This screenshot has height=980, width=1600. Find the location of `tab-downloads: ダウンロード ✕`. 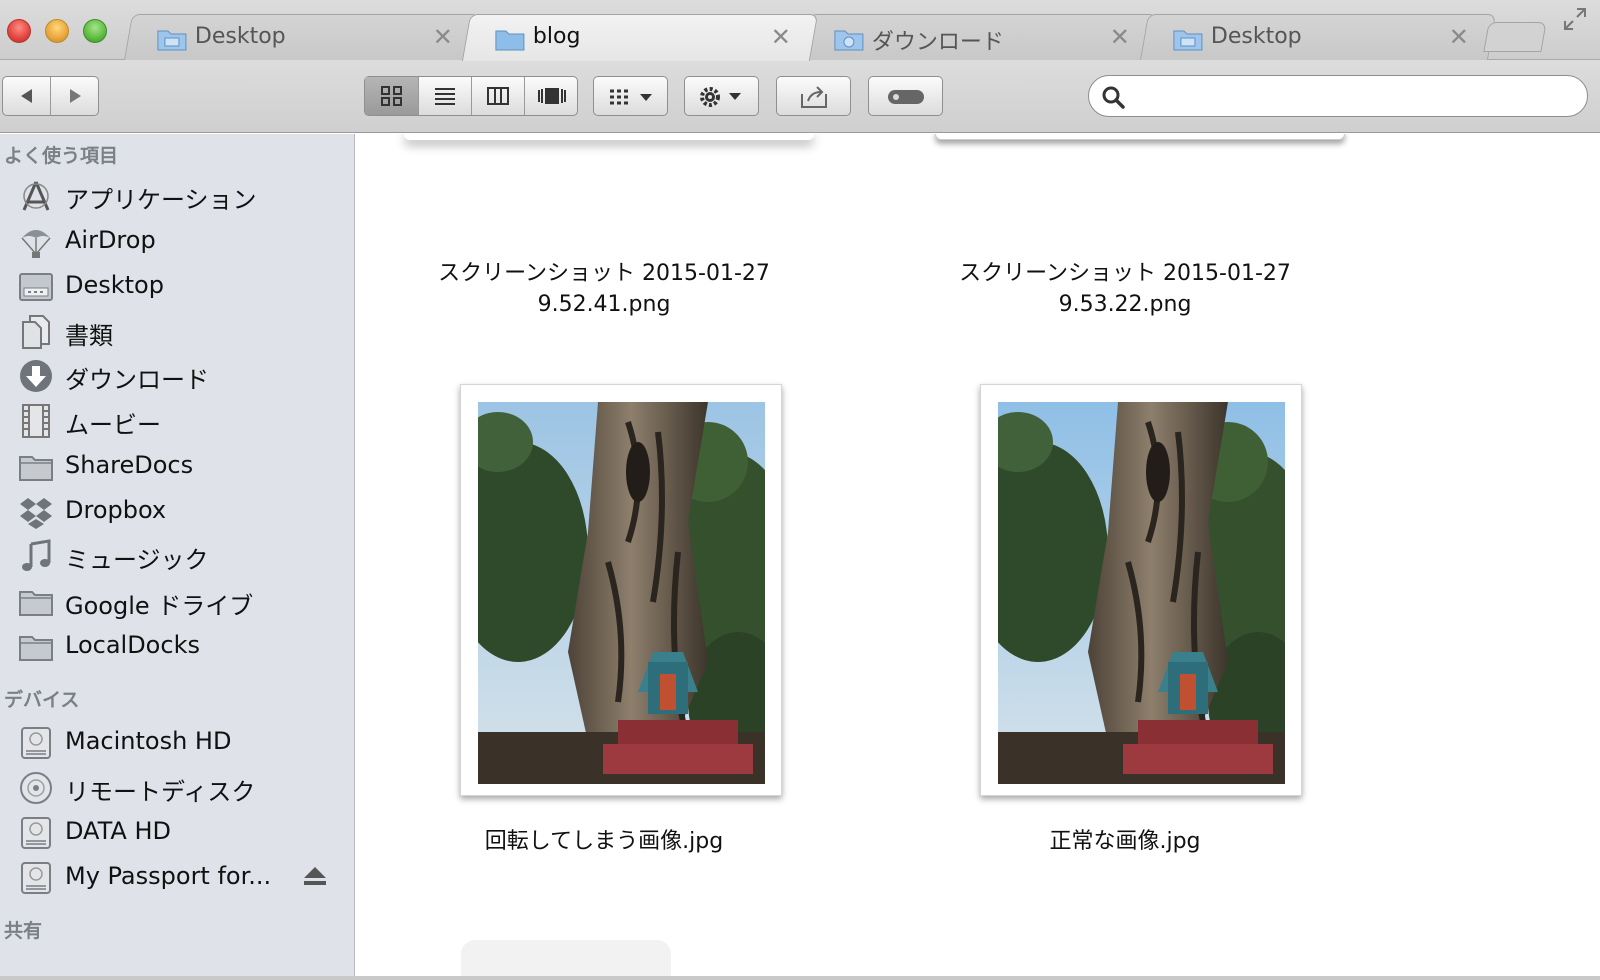

tab-downloads: ダウンロード ✕ is located at coordinates (979, 37).